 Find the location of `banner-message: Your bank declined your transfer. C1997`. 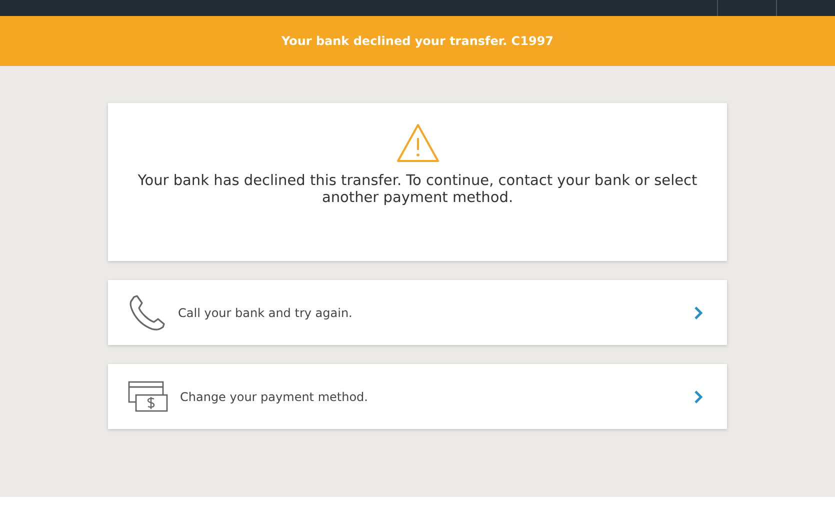

banner-message: Your bank declined your transfer. C1997 is located at coordinates (417, 41).